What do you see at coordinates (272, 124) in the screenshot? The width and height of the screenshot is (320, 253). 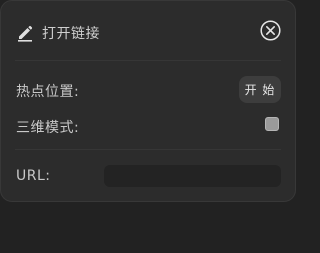 I see `mode-3d-checkbox` at bounding box center [272, 124].